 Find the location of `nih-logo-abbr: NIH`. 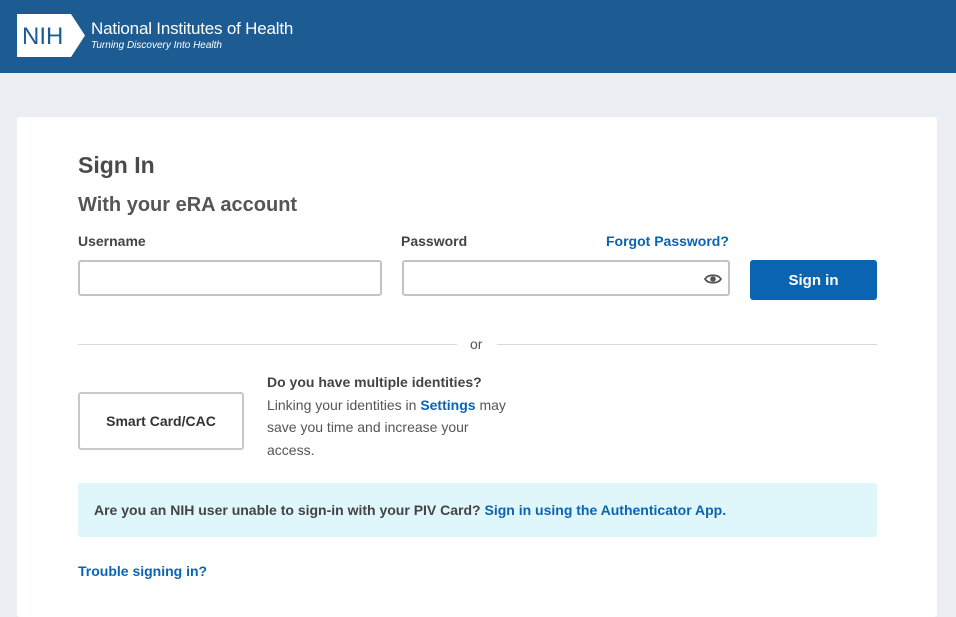

nih-logo-abbr: NIH is located at coordinates (42, 36).